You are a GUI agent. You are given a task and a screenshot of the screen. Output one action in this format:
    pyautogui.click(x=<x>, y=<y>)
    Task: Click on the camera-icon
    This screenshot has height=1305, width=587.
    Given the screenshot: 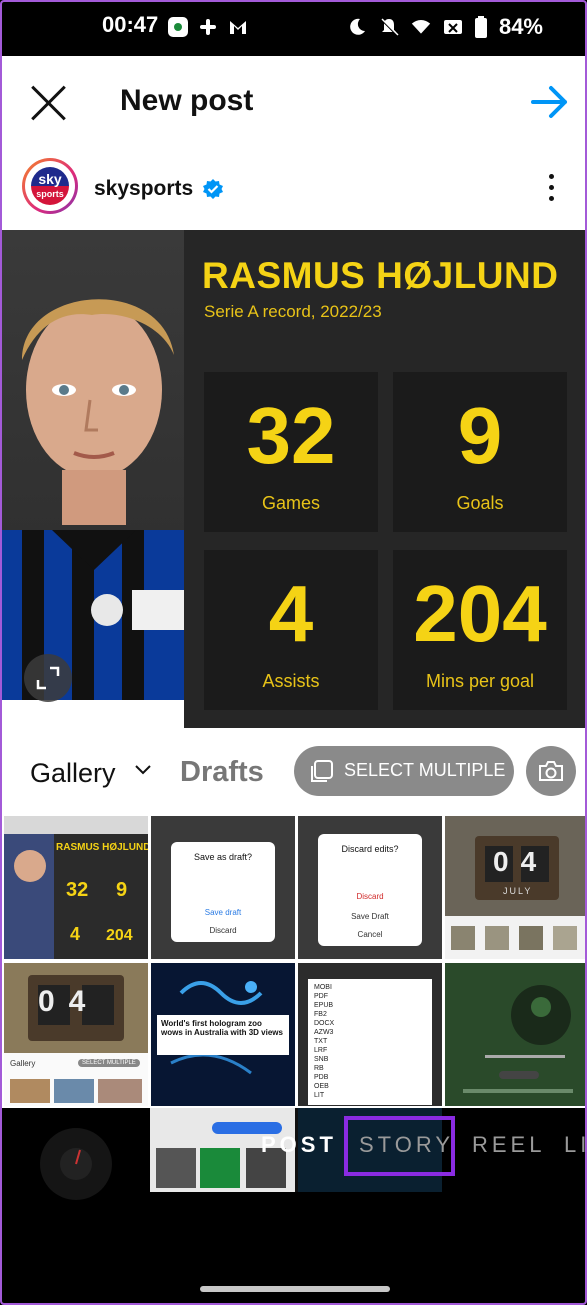 What is the action you would take?
    pyautogui.click(x=551, y=771)
    